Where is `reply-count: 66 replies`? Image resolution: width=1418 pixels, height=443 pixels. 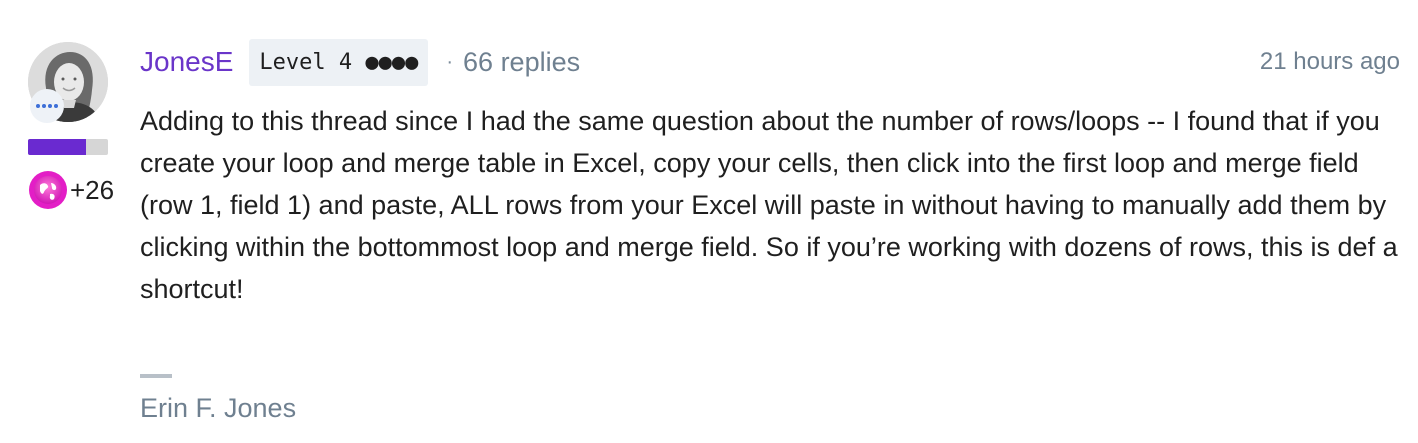
reply-count: 66 replies is located at coordinates (522, 61).